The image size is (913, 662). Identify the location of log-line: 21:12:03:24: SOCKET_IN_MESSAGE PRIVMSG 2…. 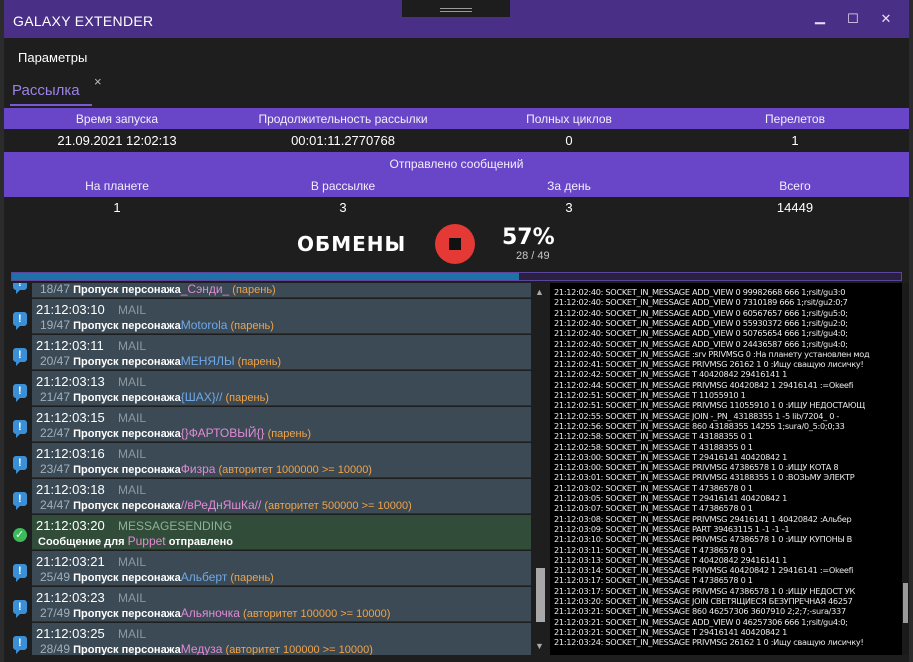
(709, 642).